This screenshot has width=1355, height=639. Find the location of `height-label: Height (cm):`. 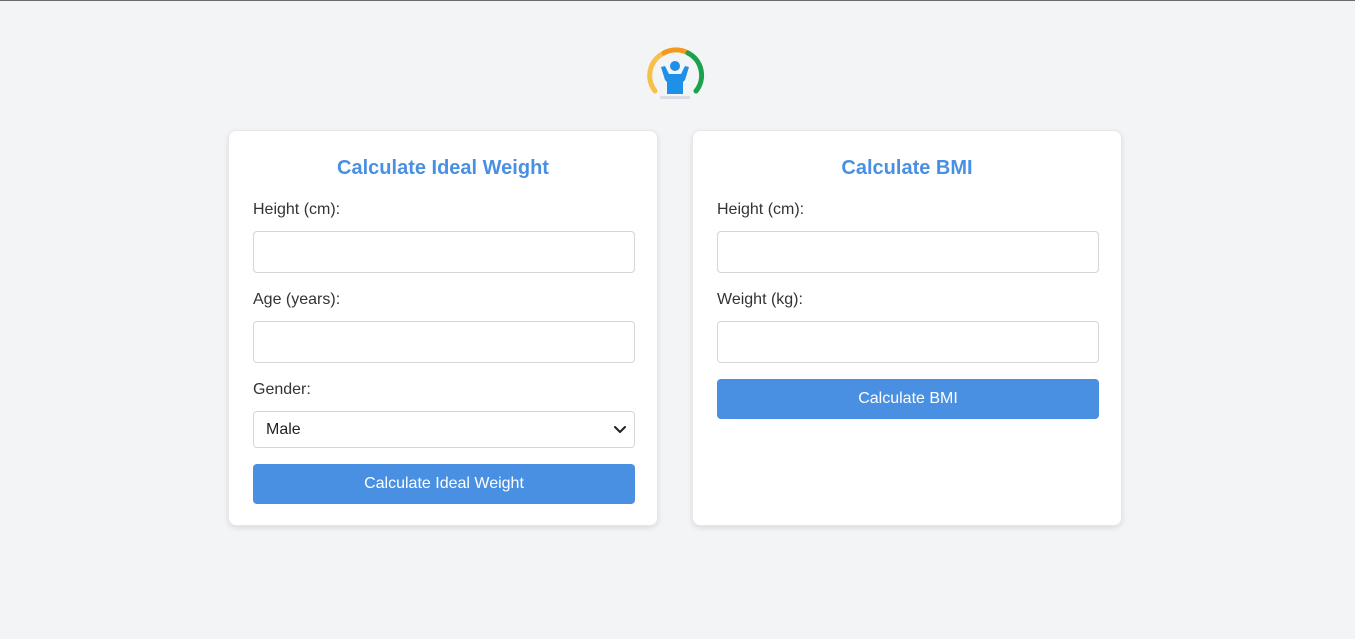

height-label: Height (cm): is located at coordinates (297, 209).